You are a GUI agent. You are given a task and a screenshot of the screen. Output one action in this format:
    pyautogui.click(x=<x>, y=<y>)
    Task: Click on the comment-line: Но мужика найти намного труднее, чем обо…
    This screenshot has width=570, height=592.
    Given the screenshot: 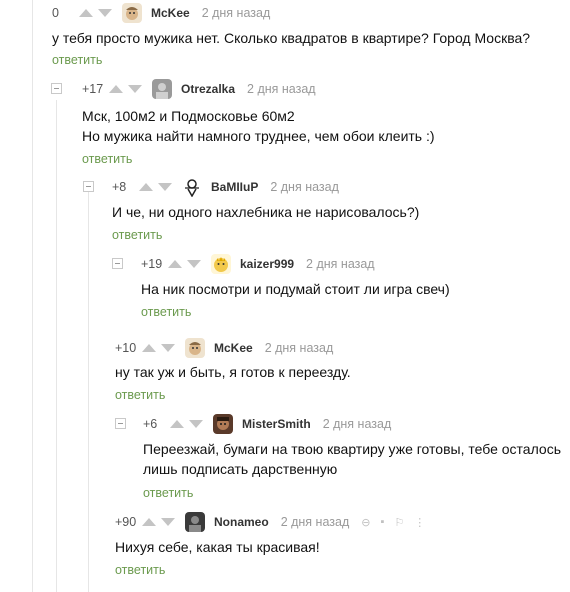 What is the action you would take?
    pyautogui.click(x=258, y=136)
    